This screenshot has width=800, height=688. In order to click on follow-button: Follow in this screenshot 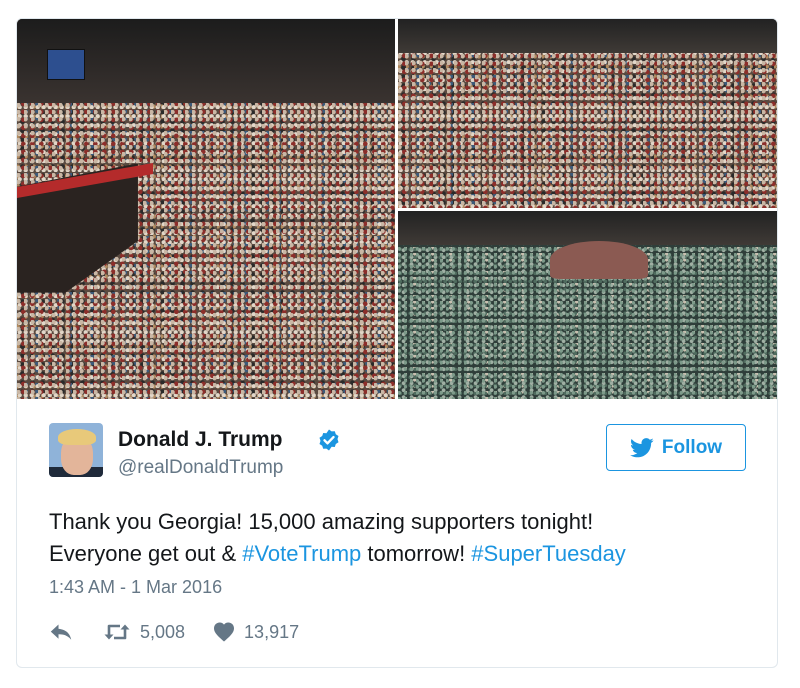, I will do `click(676, 447)`.